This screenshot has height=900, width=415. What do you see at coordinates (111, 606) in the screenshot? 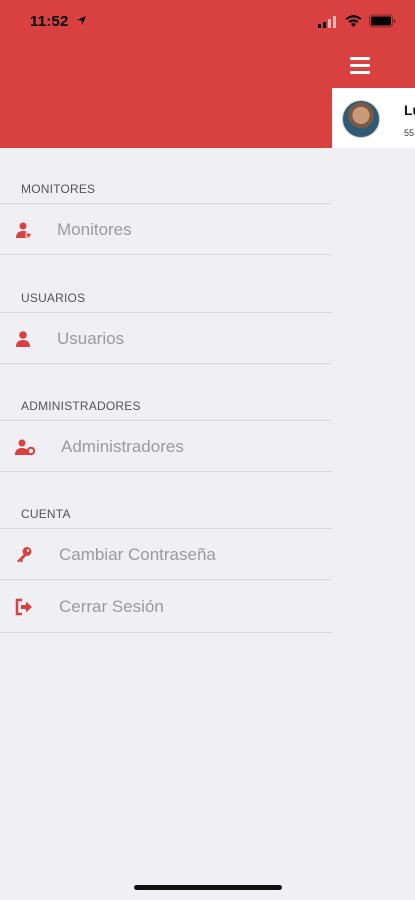
I see `menu-item-label: Cerrar Sesión` at bounding box center [111, 606].